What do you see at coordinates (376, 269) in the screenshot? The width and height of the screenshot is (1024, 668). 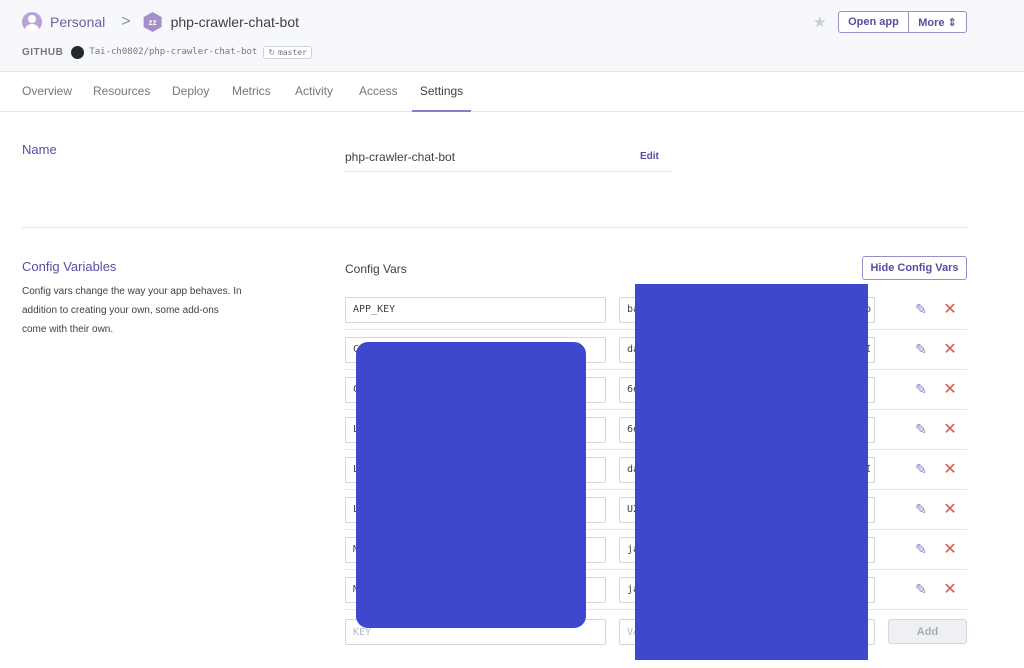 I see `config-vars-heading: Config Vars` at bounding box center [376, 269].